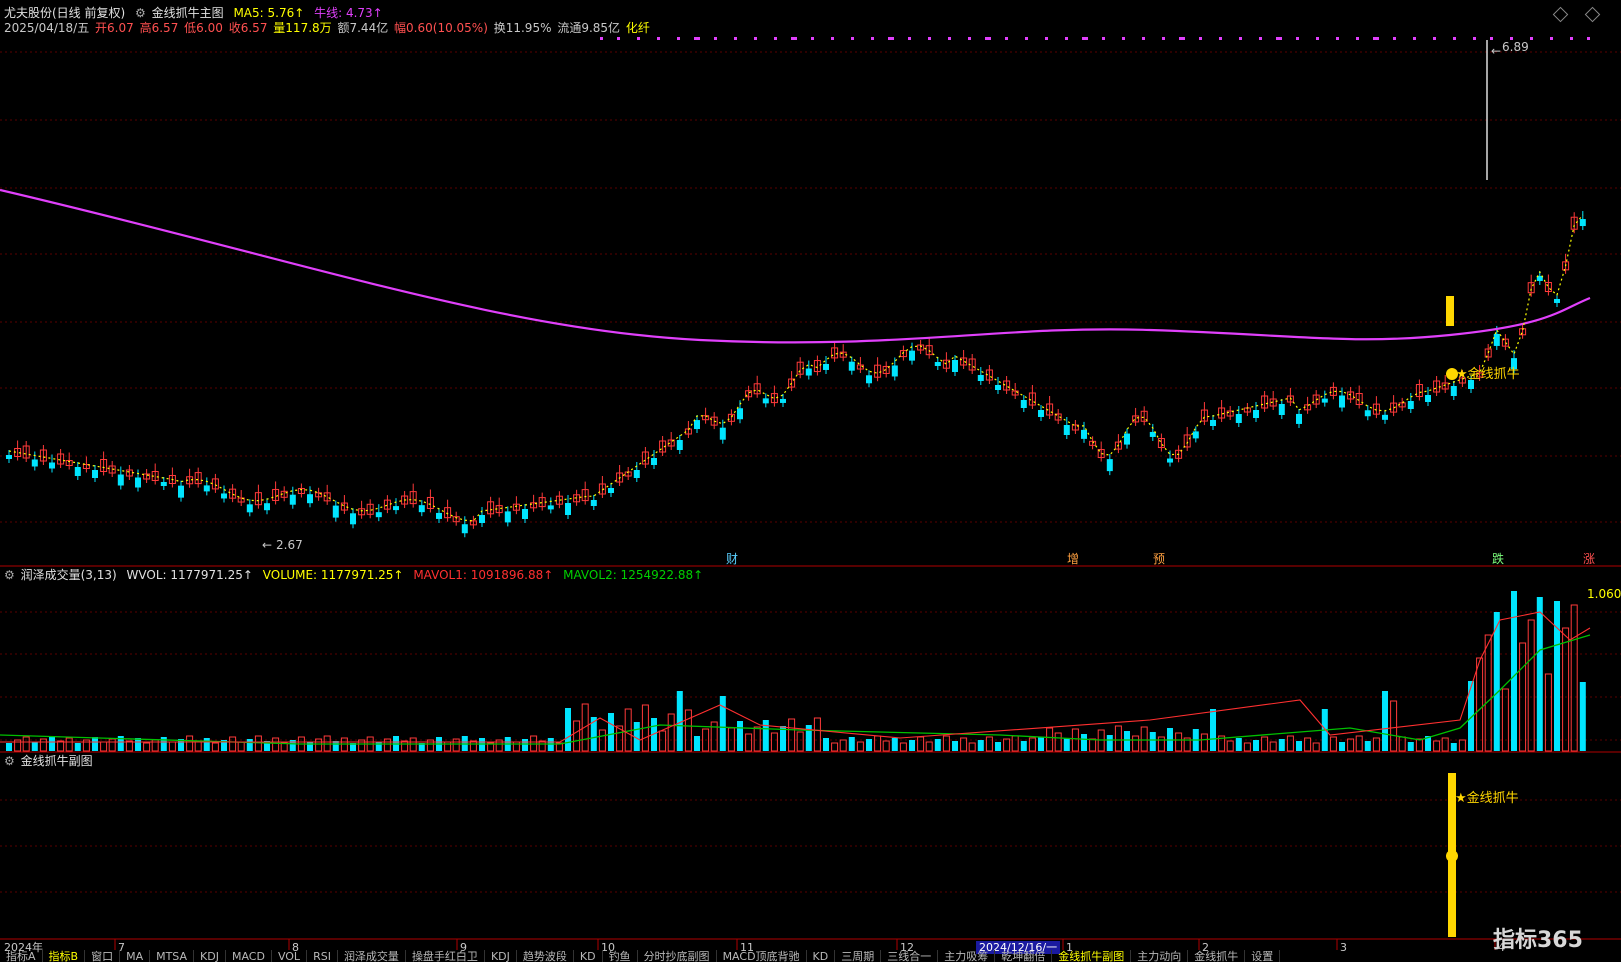 The image size is (1621, 962). What do you see at coordinates (9, 761) in the screenshot?
I see `sub-gear-icon: ⚙` at bounding box center [9, 761].